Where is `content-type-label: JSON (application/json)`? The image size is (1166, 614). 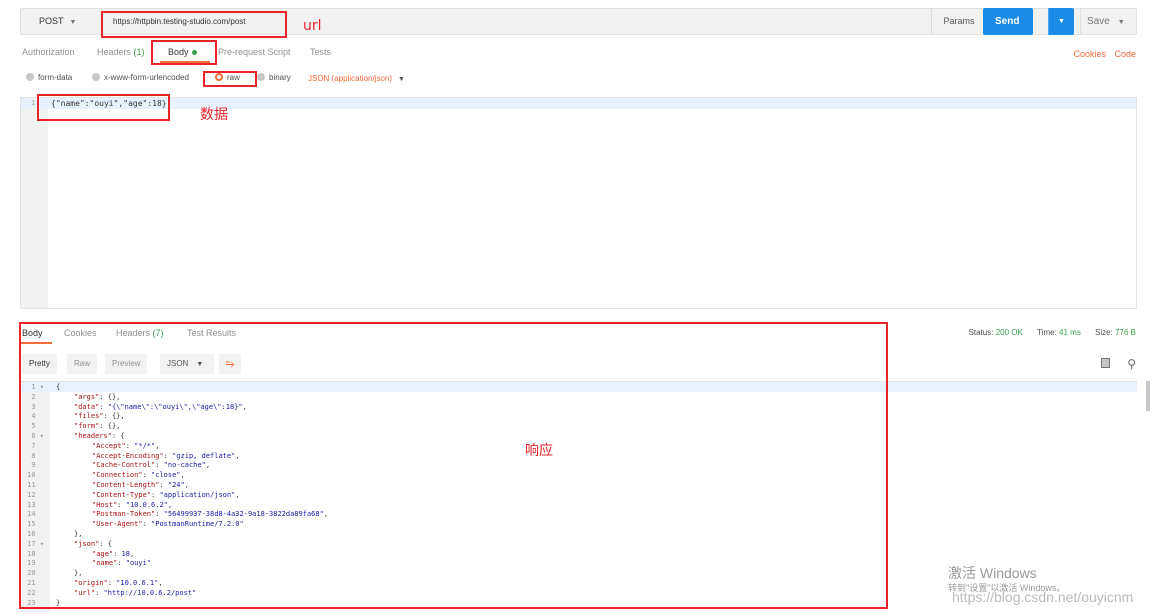
content-type-label: JSON (application/json) is located at coordinates (350, 78).